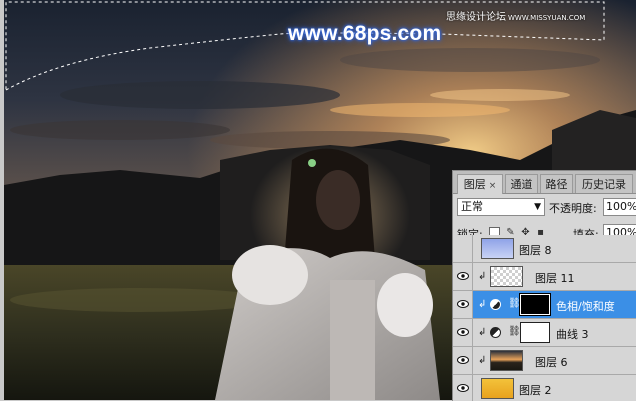  What do you see at coordinates (556, 183) in the screenshot?
I see `tab-paths: 路径` at bounding box center [556, 183].